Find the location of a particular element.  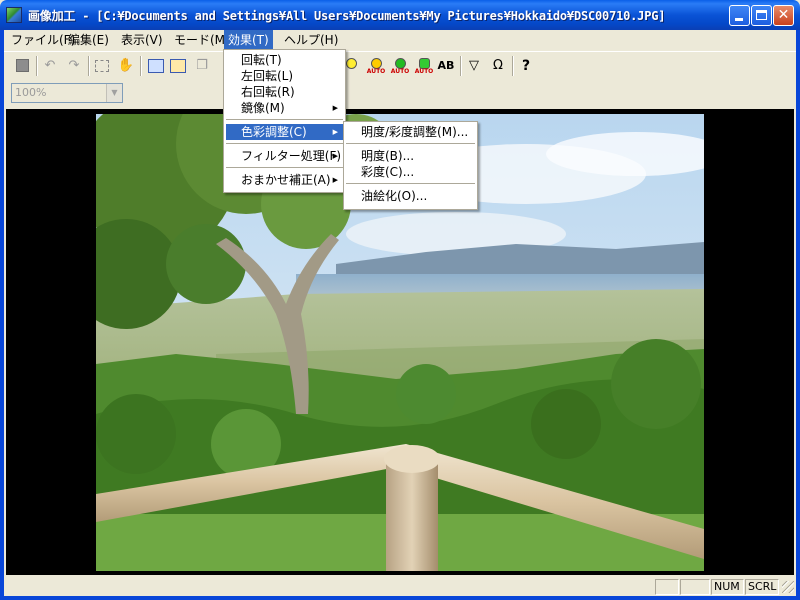

yellow-dot-icon is located at coordinates (351, 63).